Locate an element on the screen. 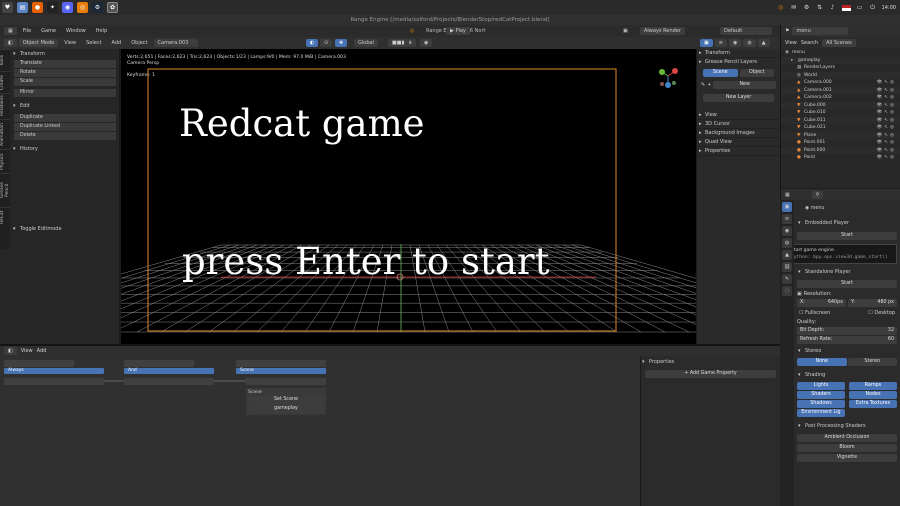  render-properties-icon: ▣ is located at coordinates (787, 207).